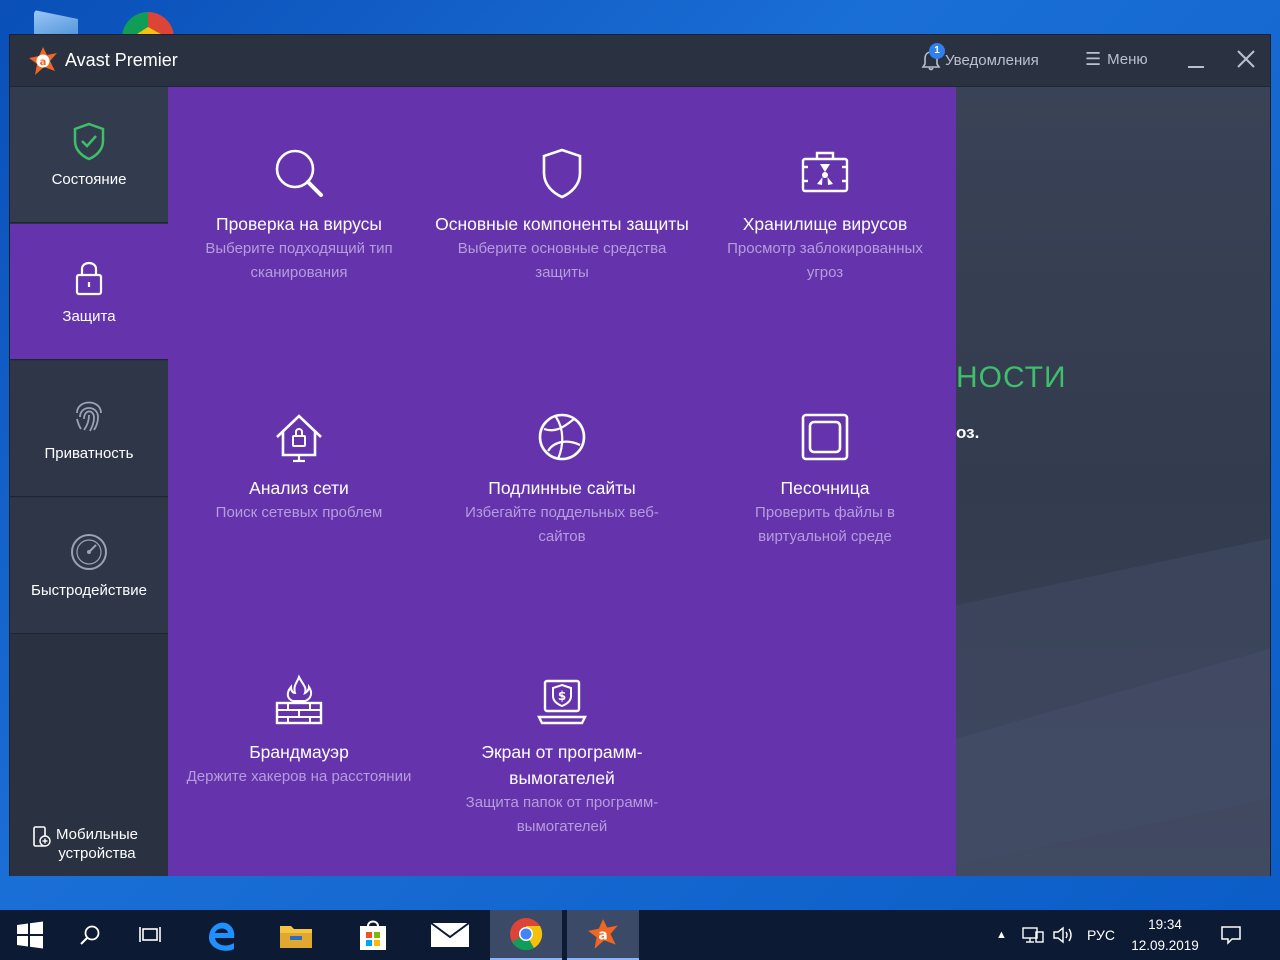 This screenshot has width=1280, height=960. I want to click on store-icon, so click(373, 935).